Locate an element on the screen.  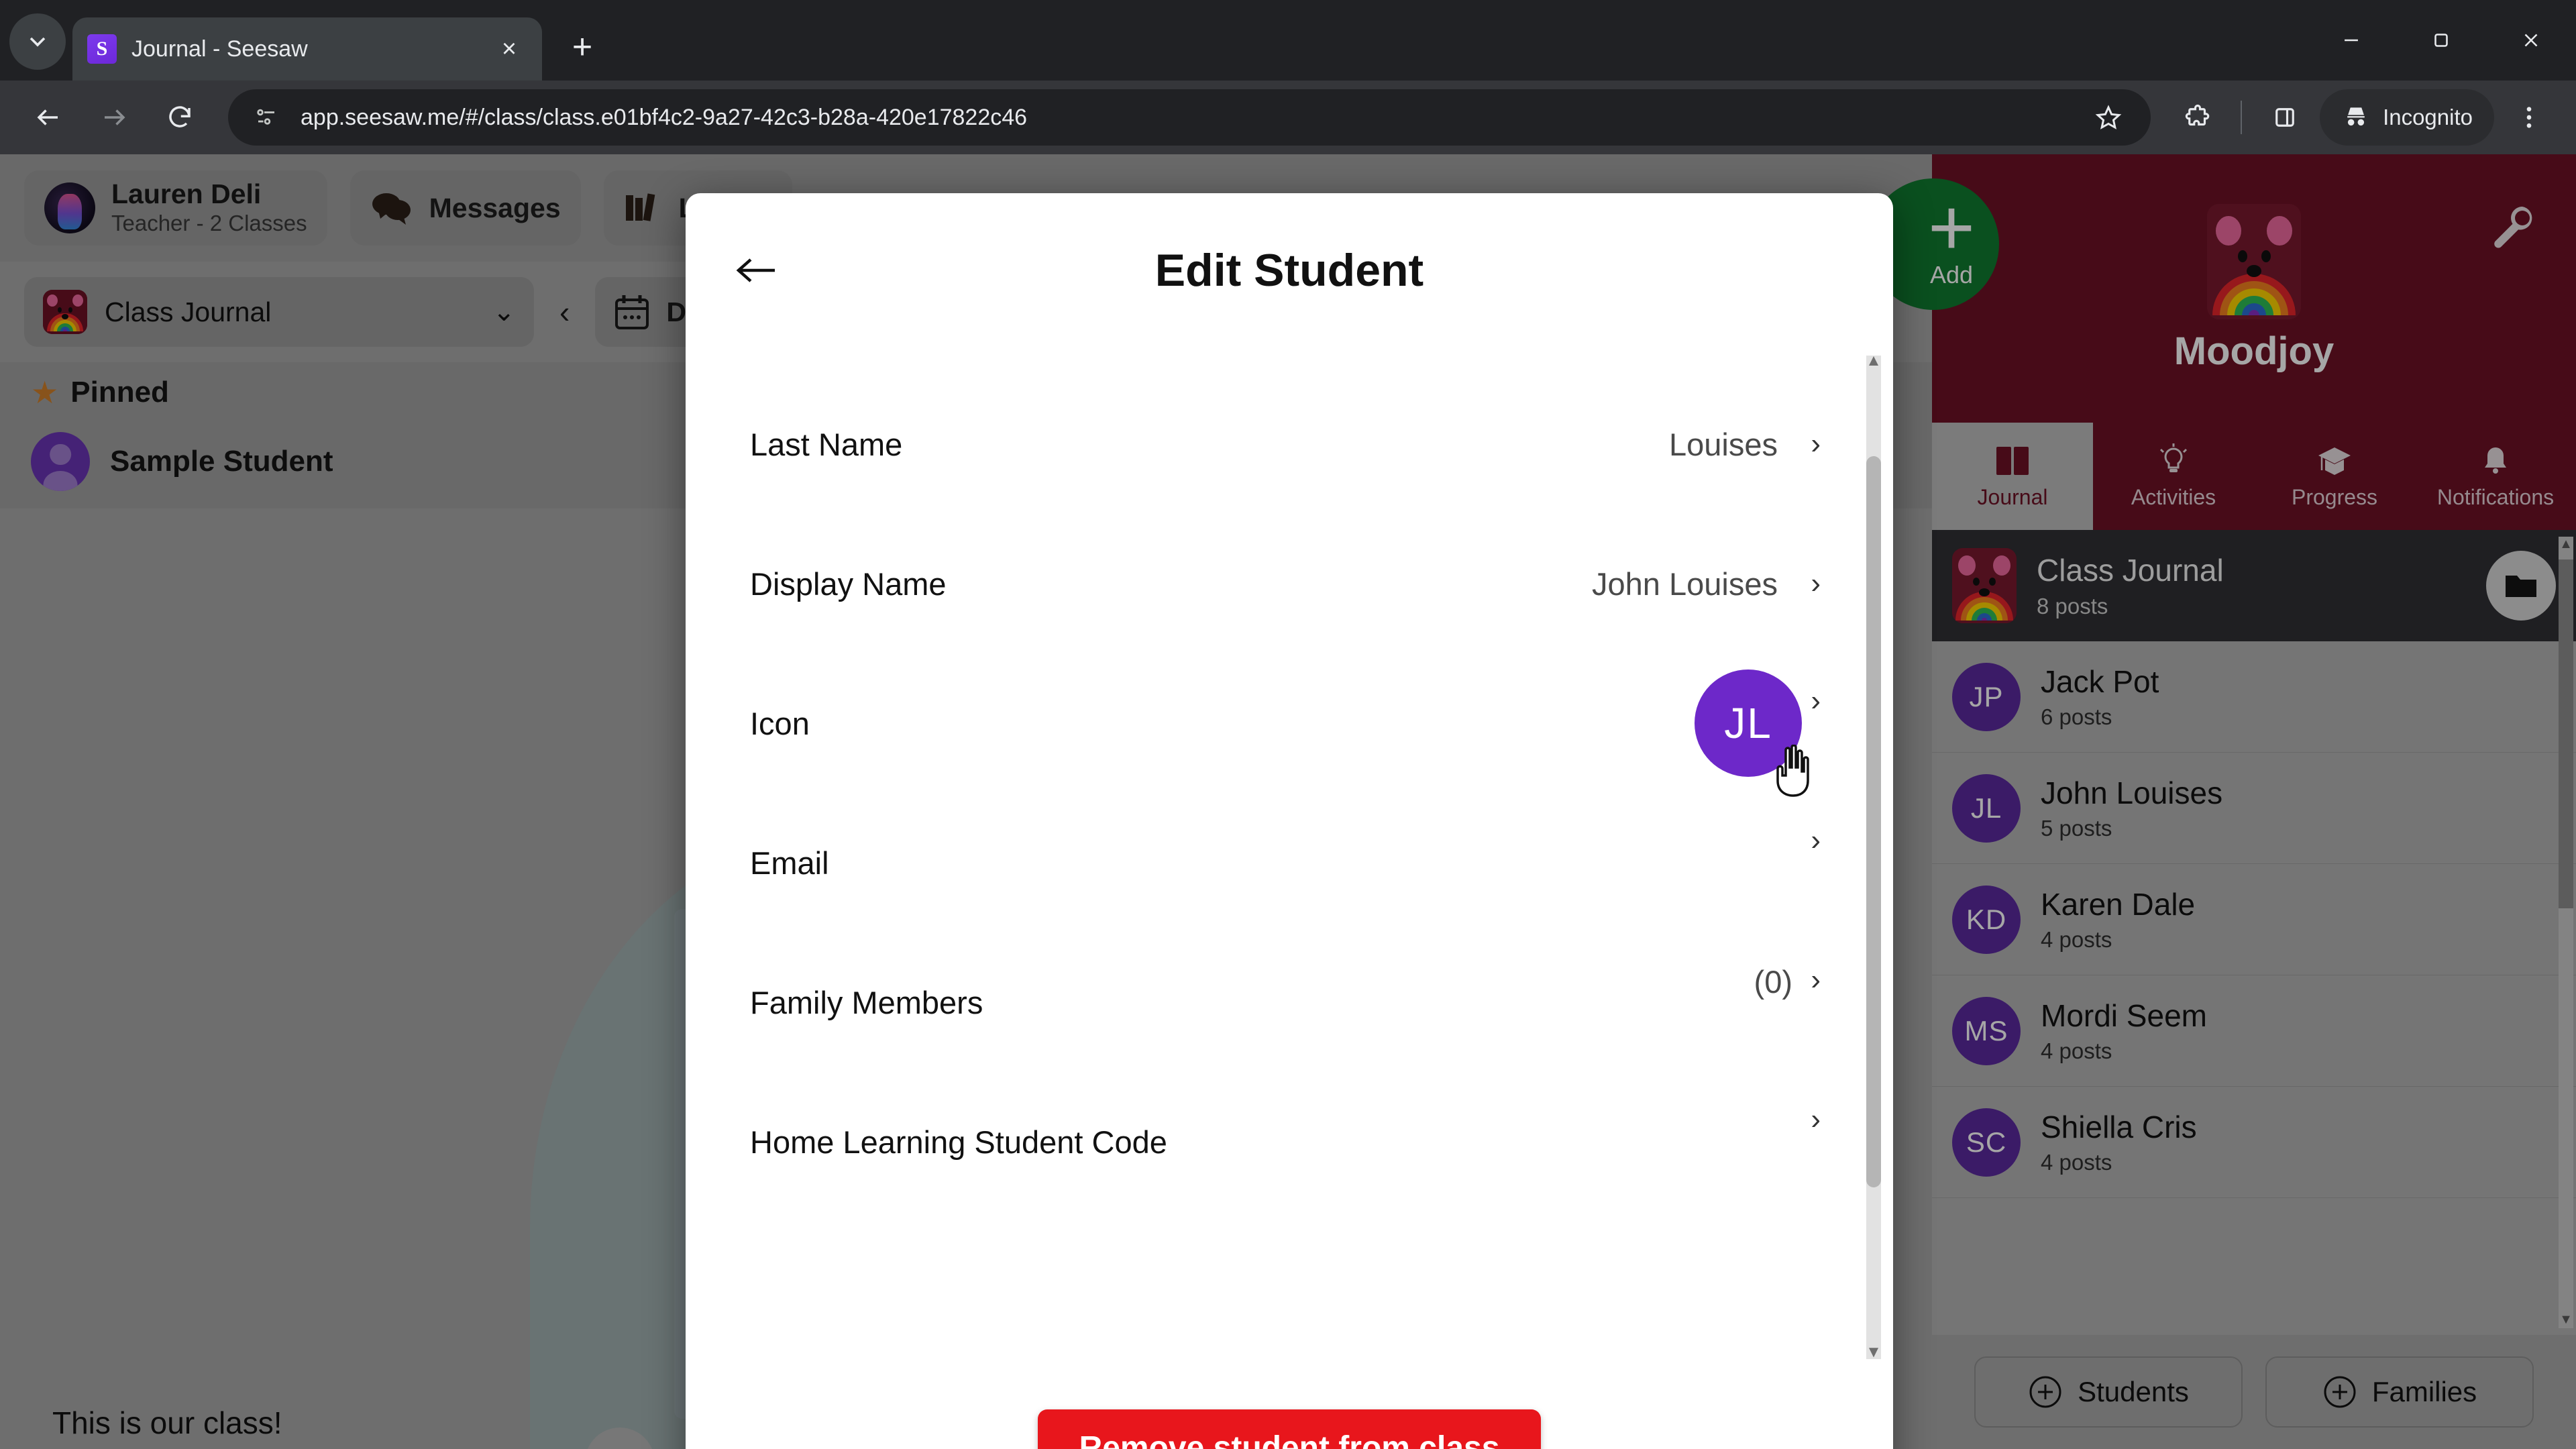
row-icon: Icon JL › is located at coordinates (1289, 725).